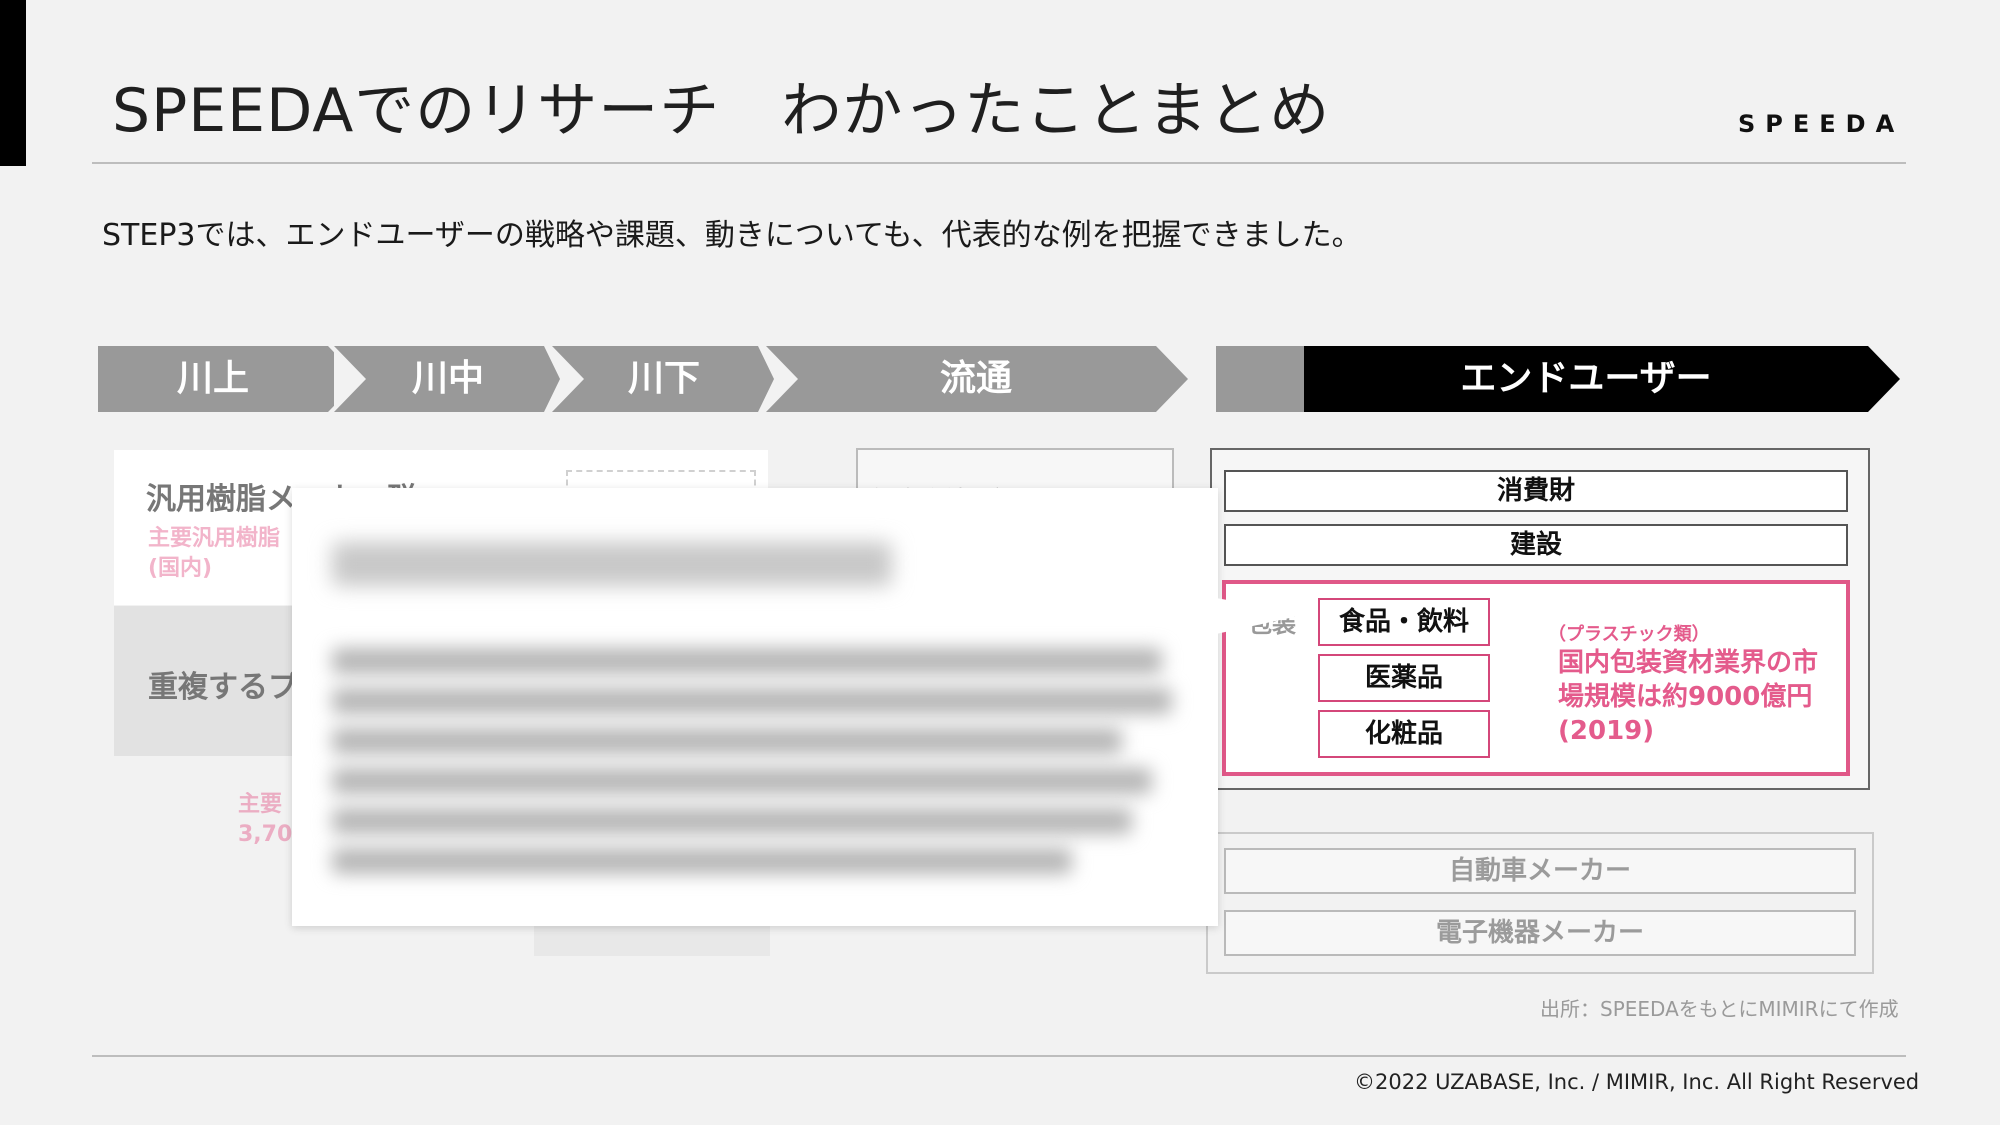  I want to click on popup-pointer, so click(1262, 616).